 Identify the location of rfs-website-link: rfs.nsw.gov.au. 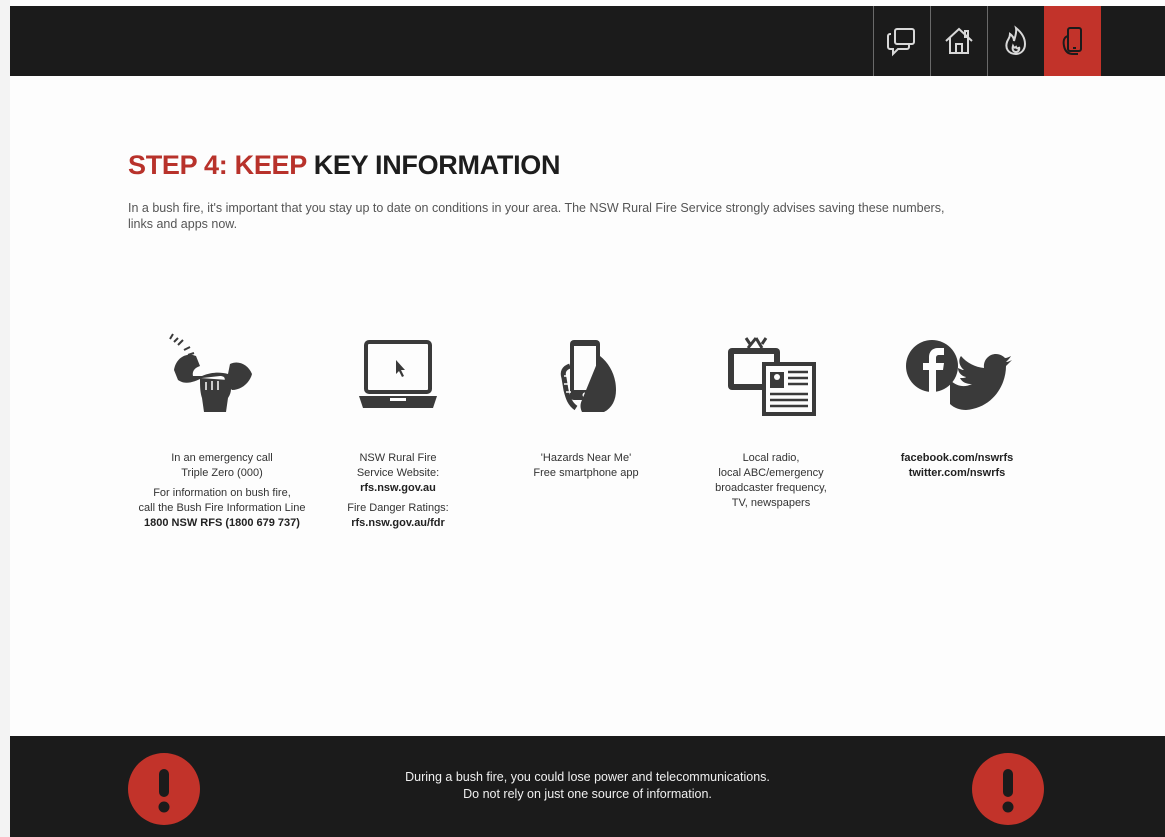
(398, 488).